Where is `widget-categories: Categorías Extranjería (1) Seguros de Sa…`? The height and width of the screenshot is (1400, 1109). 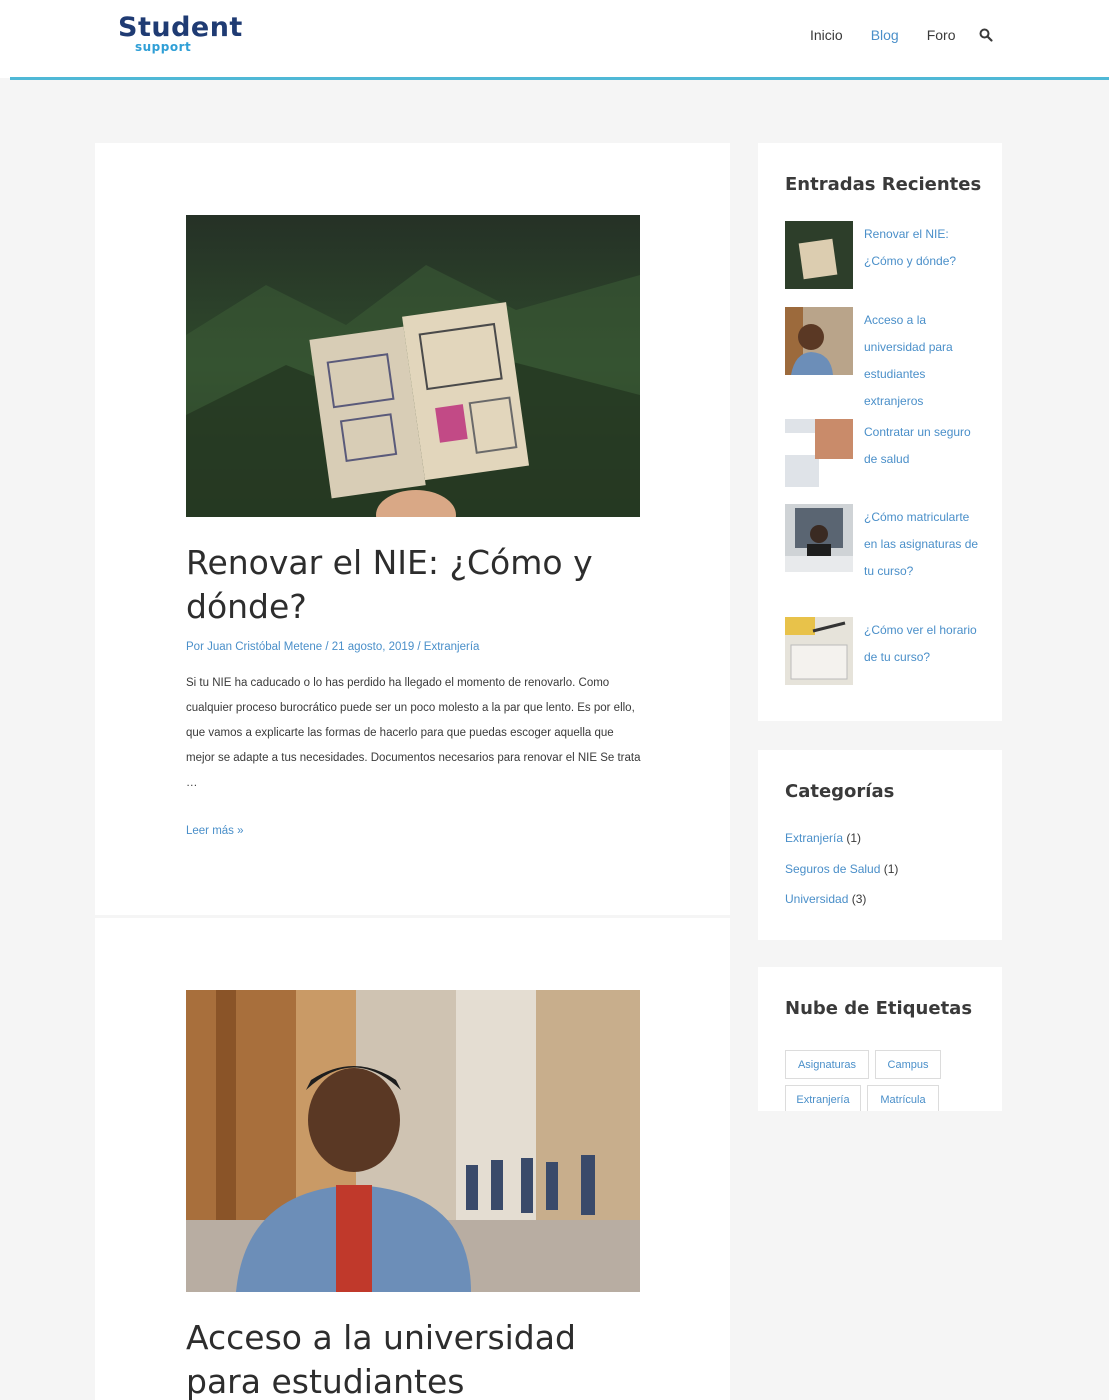
widget-categories: Categorías Extranjería (1) Seguros de Sa… is located at coordinates (880, 845).